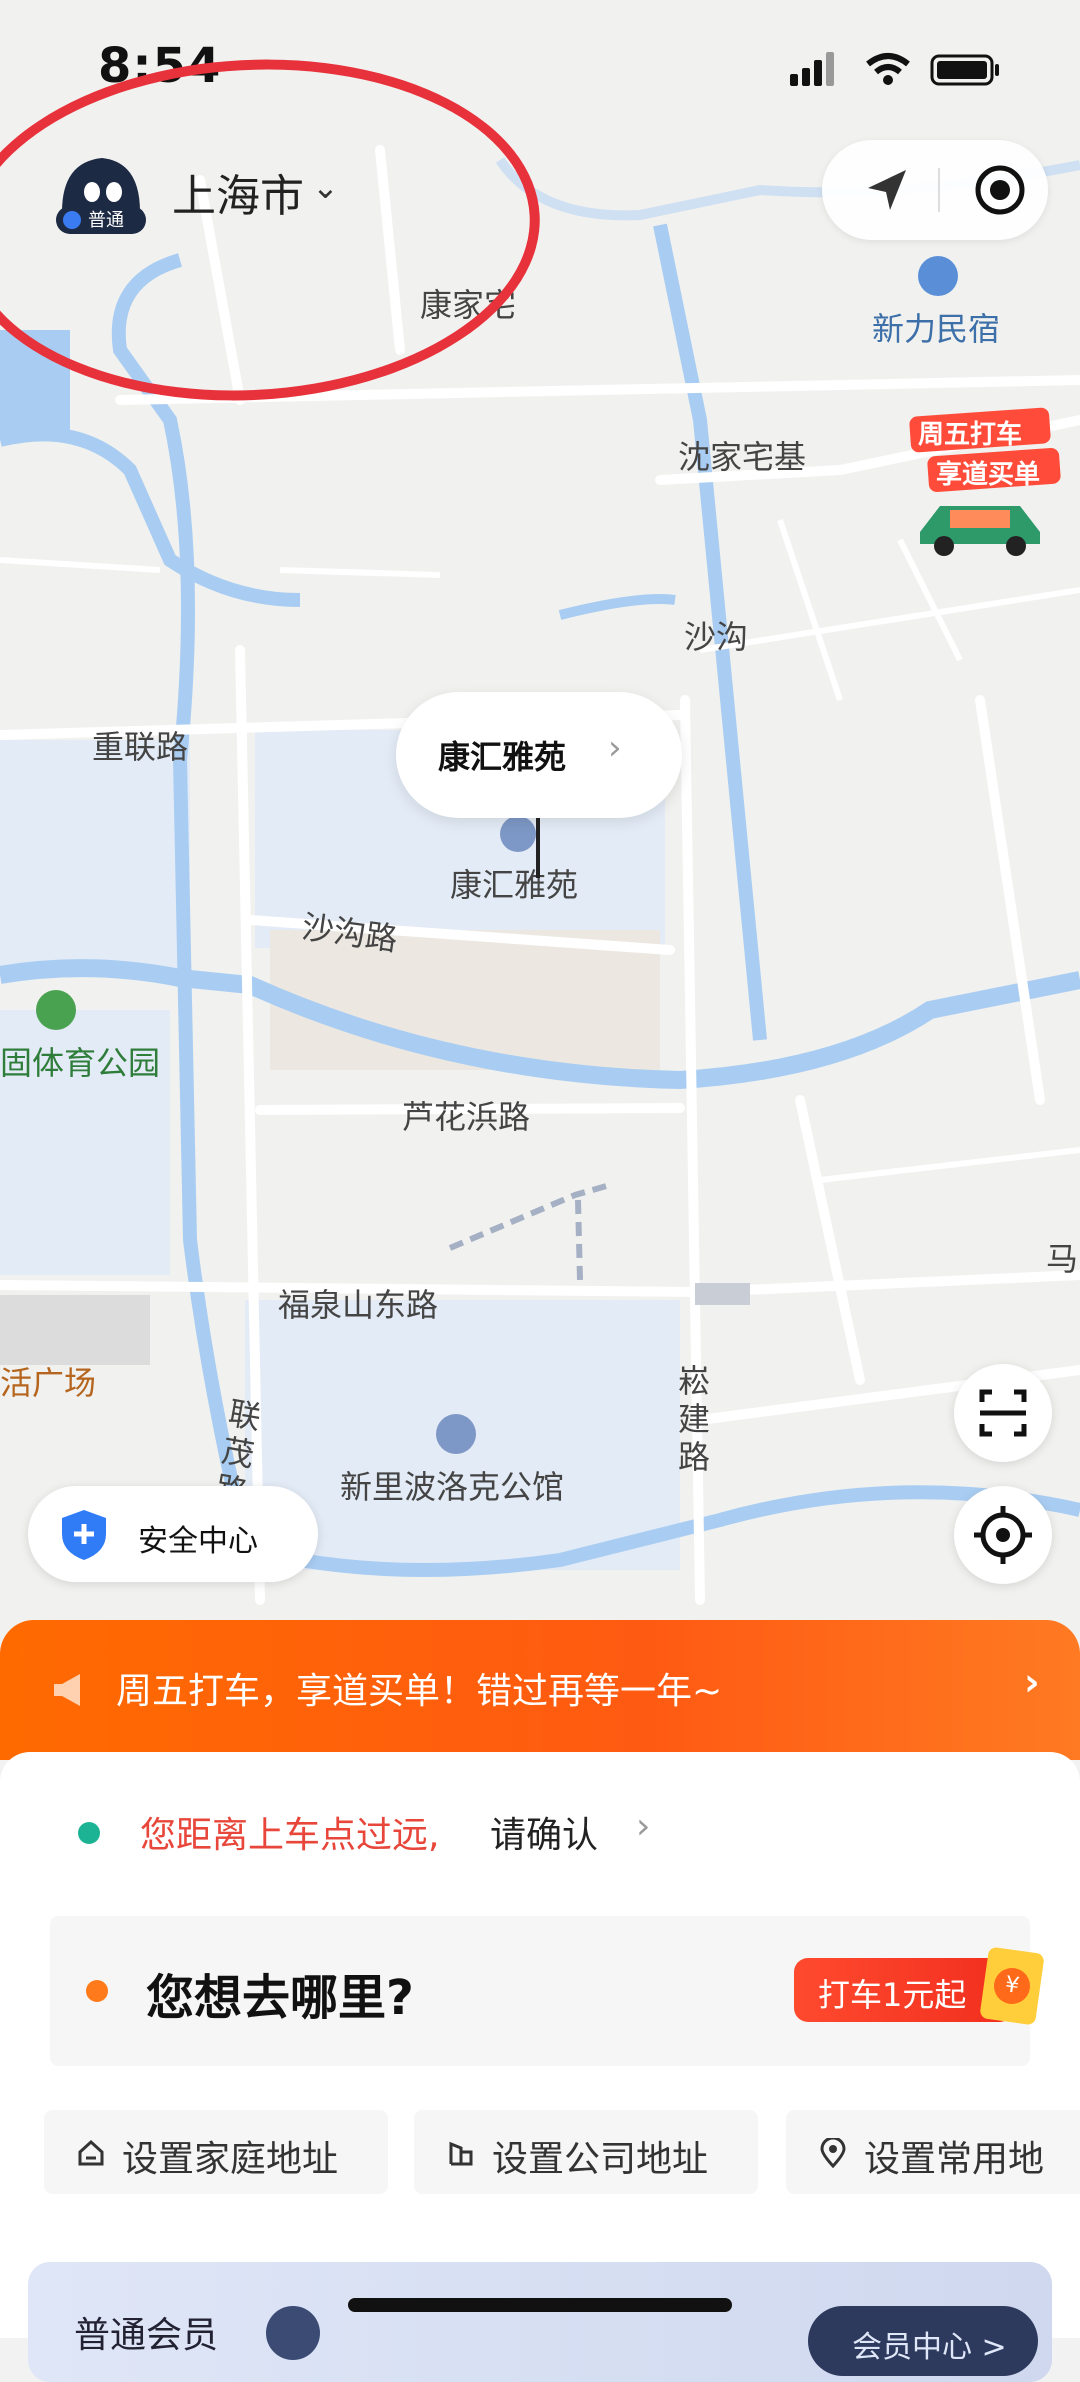 Image resolution: width=1080 pixels, height=2382 pixels. I want to click on safety-center-label: 安全中心, so click(198, 1541).